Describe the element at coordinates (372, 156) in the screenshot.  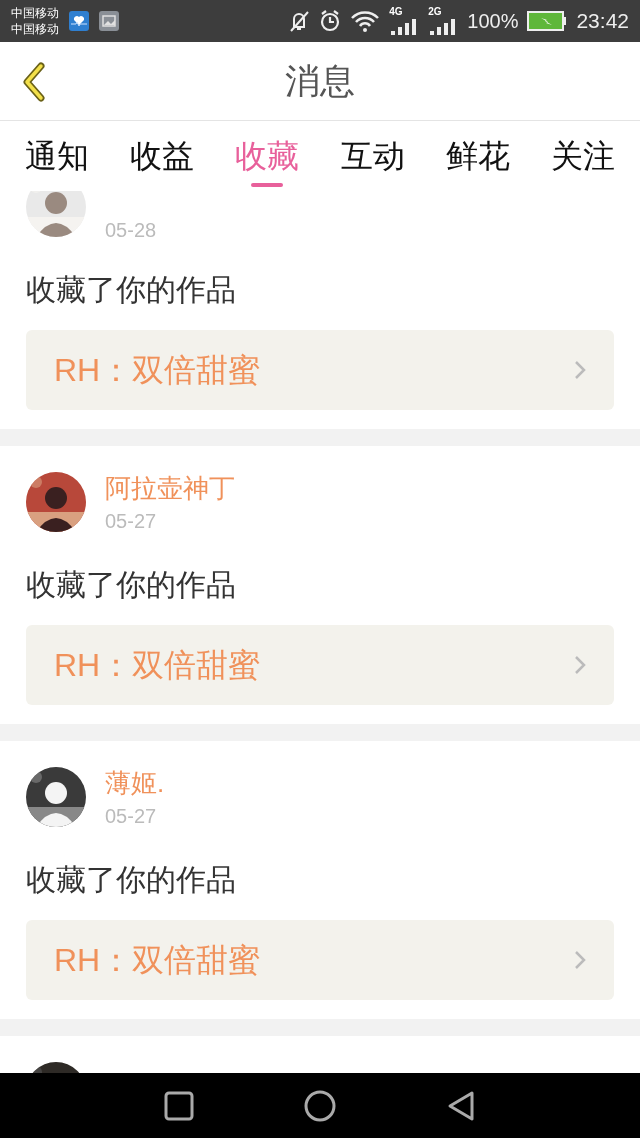
I see `tab: 互动` at that location.